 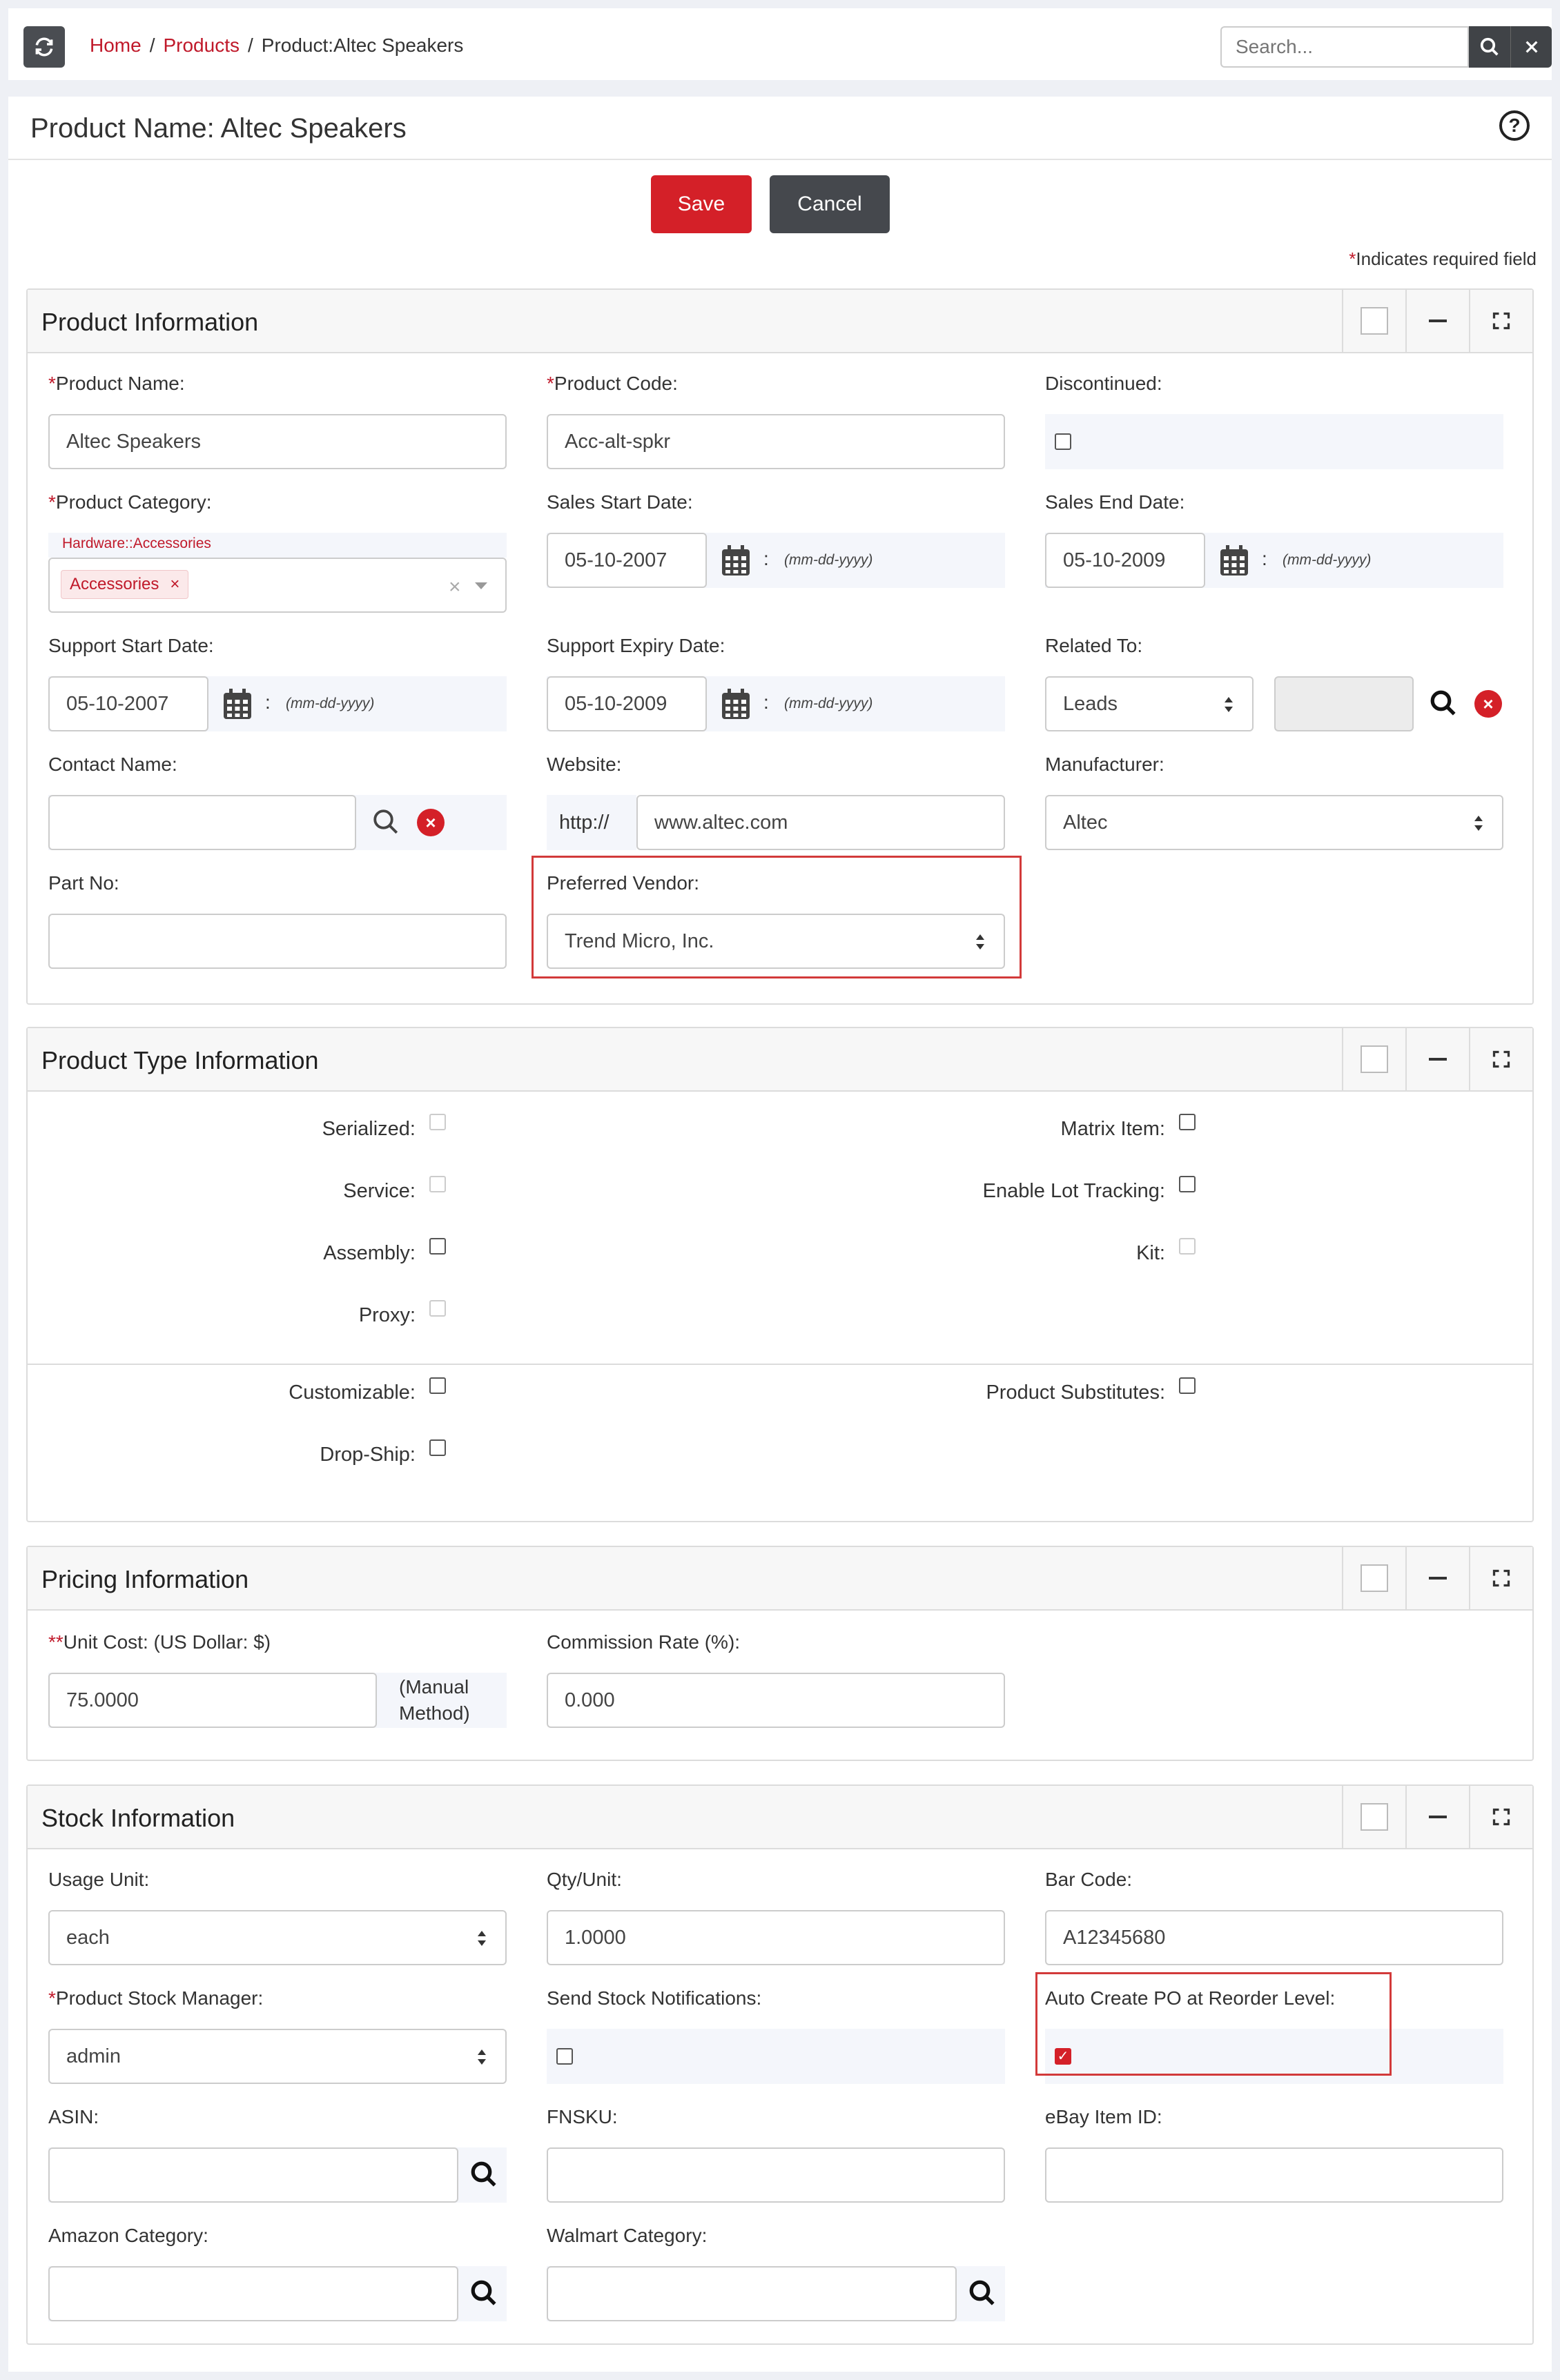 I want to click on breadcrumb-products: Products, so click(x=201, y=46).